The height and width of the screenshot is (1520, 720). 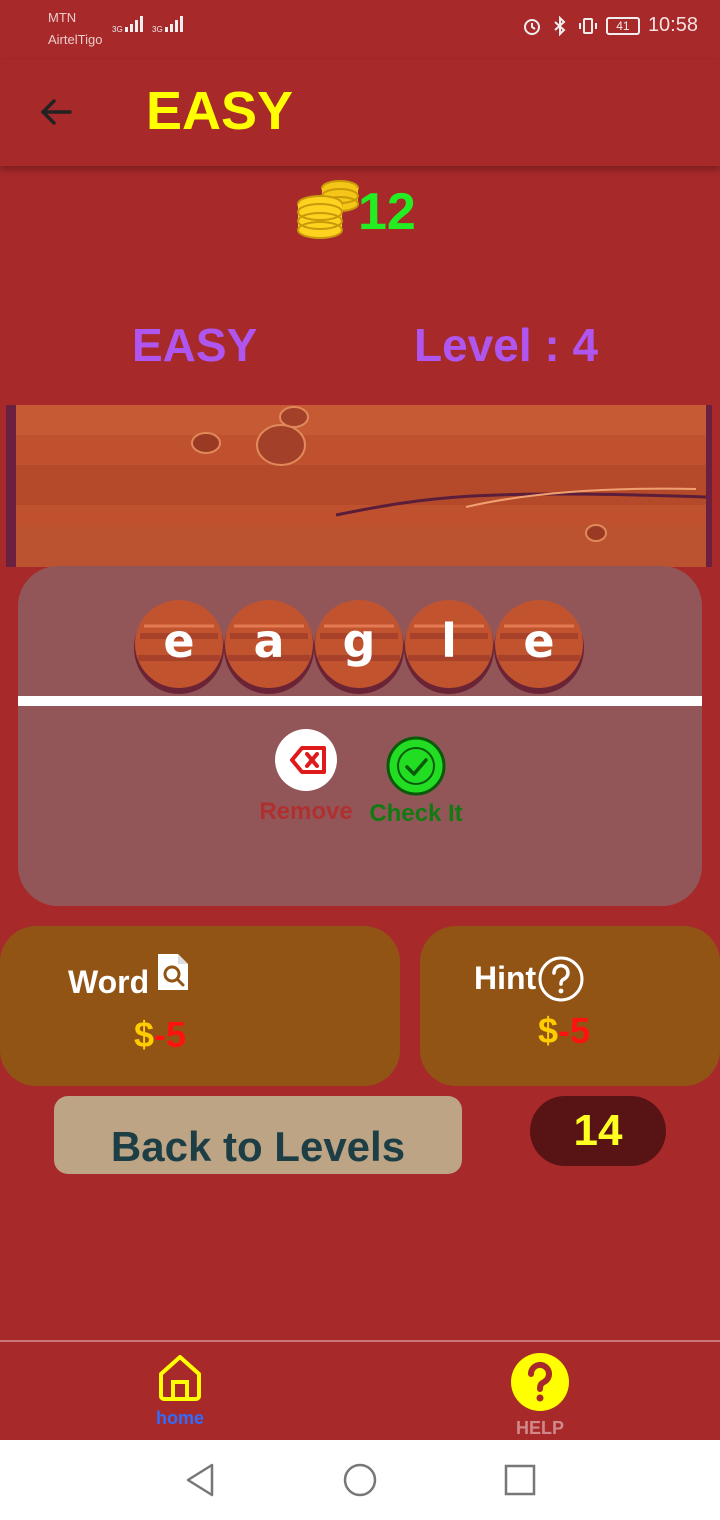 What do you see at coordinates (360, 30) in the screenshot?
I see `status-bar: MTN AirtelTigo 3G 3G 41 10:58` at bounding box center [360, 30].